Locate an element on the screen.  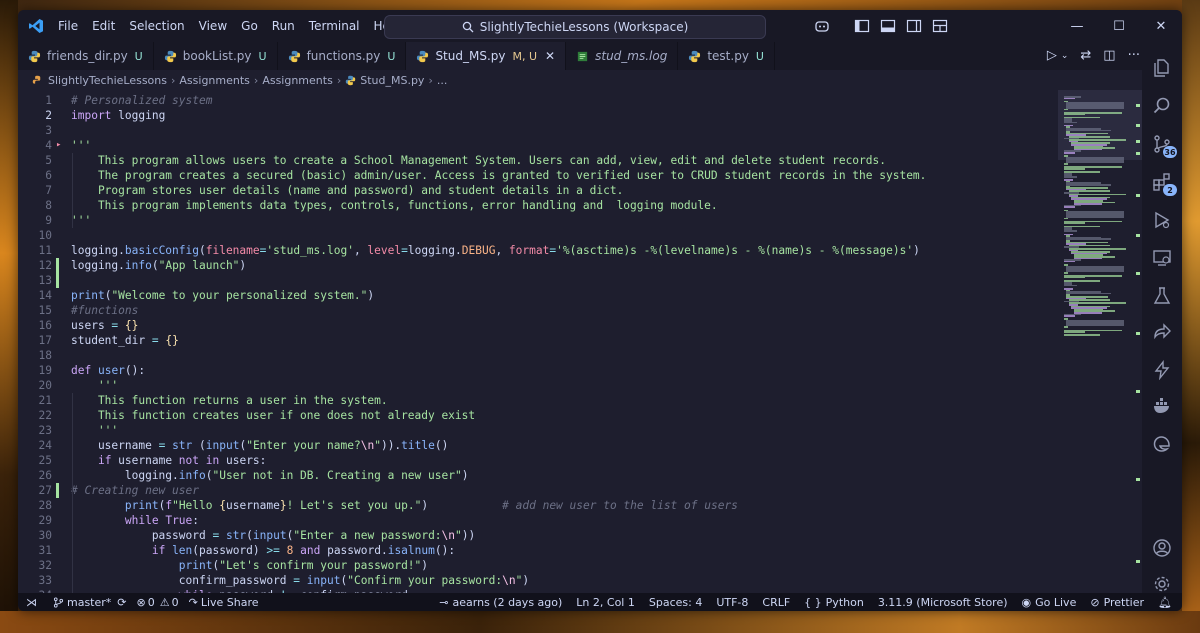
menu-run: Run is located at coordinates (283, 26).